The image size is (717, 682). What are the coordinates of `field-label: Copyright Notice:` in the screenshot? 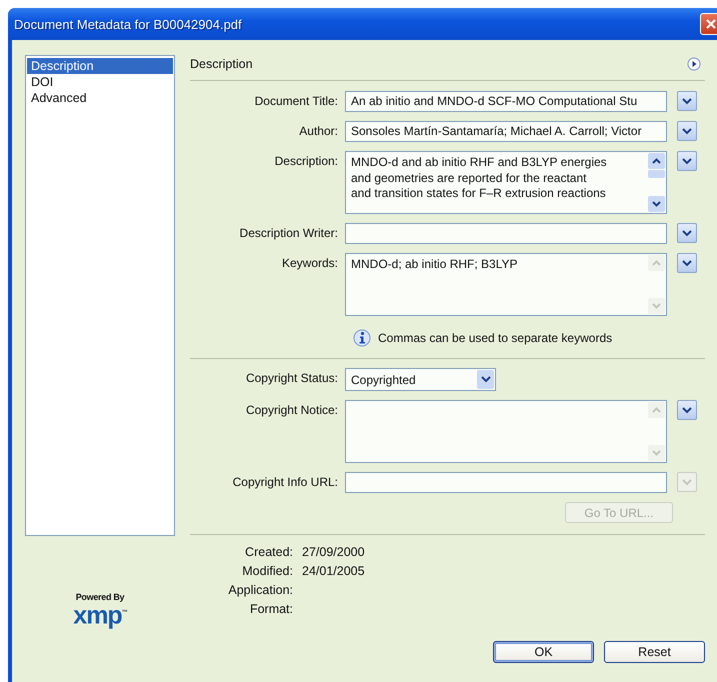 It's located at (291, 410).